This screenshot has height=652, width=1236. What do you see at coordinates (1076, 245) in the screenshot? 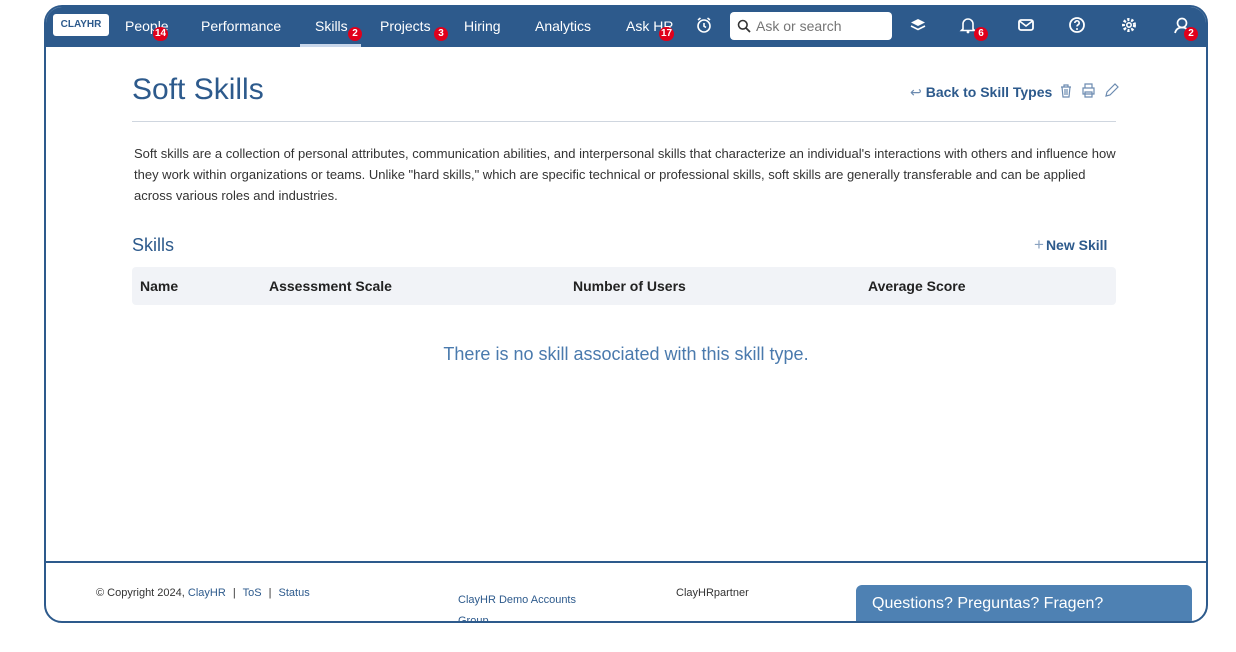
I see `new-skill-label: New Skill` at bounding box center [1076, 245].